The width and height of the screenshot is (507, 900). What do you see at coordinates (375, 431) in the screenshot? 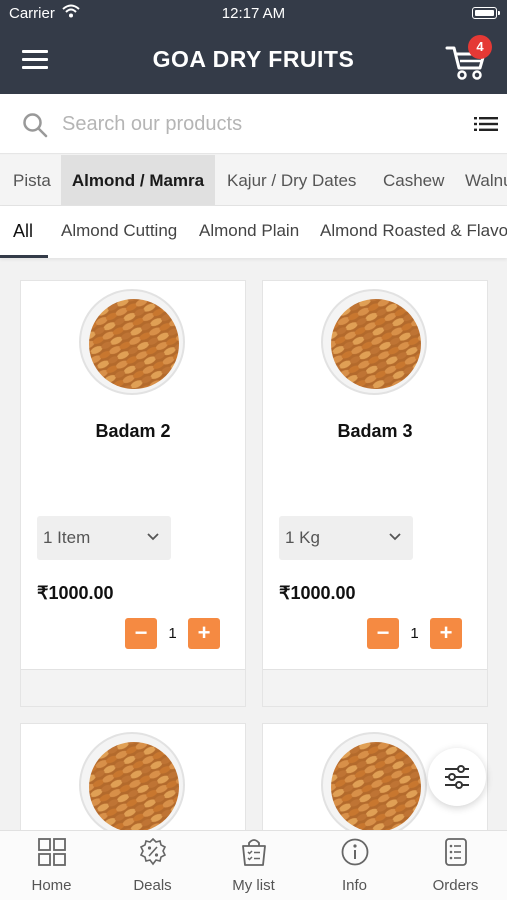
I see `product-name: Badam 3` at bounding box center [375, 431].